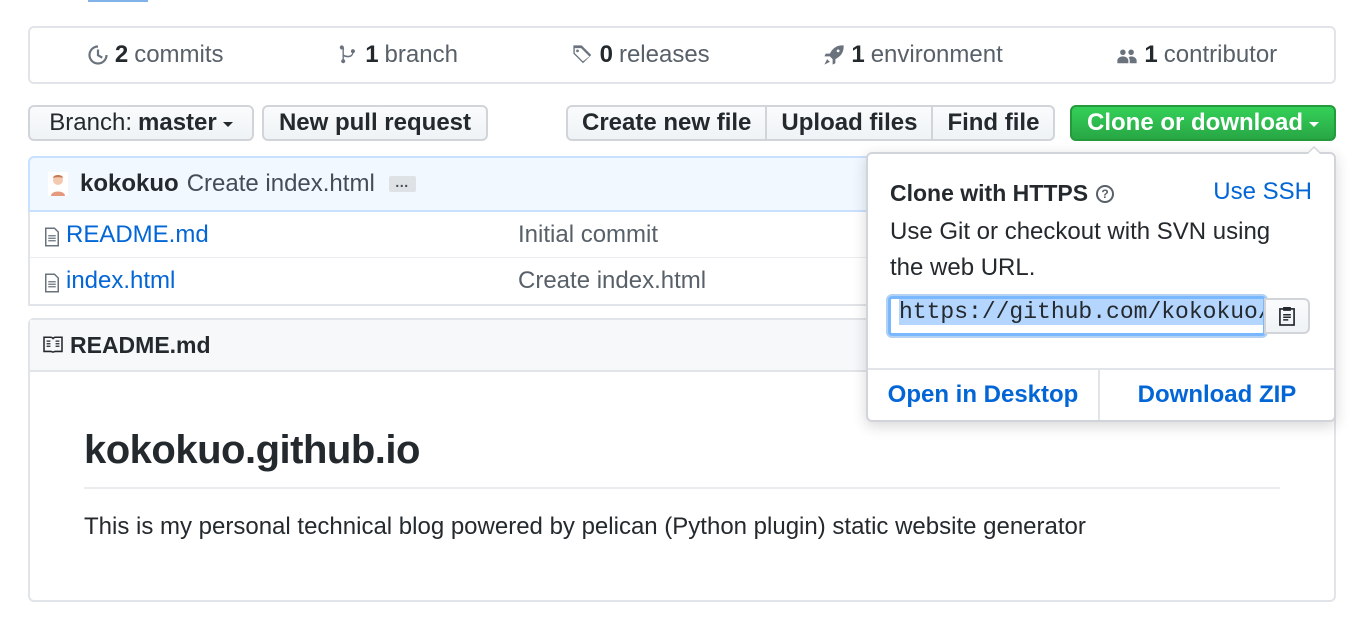 This screenshot has width=1364, height=618. Describe the element at coordinates (372, 54) in the screenshot. I see `branch-count: 1` at that location.